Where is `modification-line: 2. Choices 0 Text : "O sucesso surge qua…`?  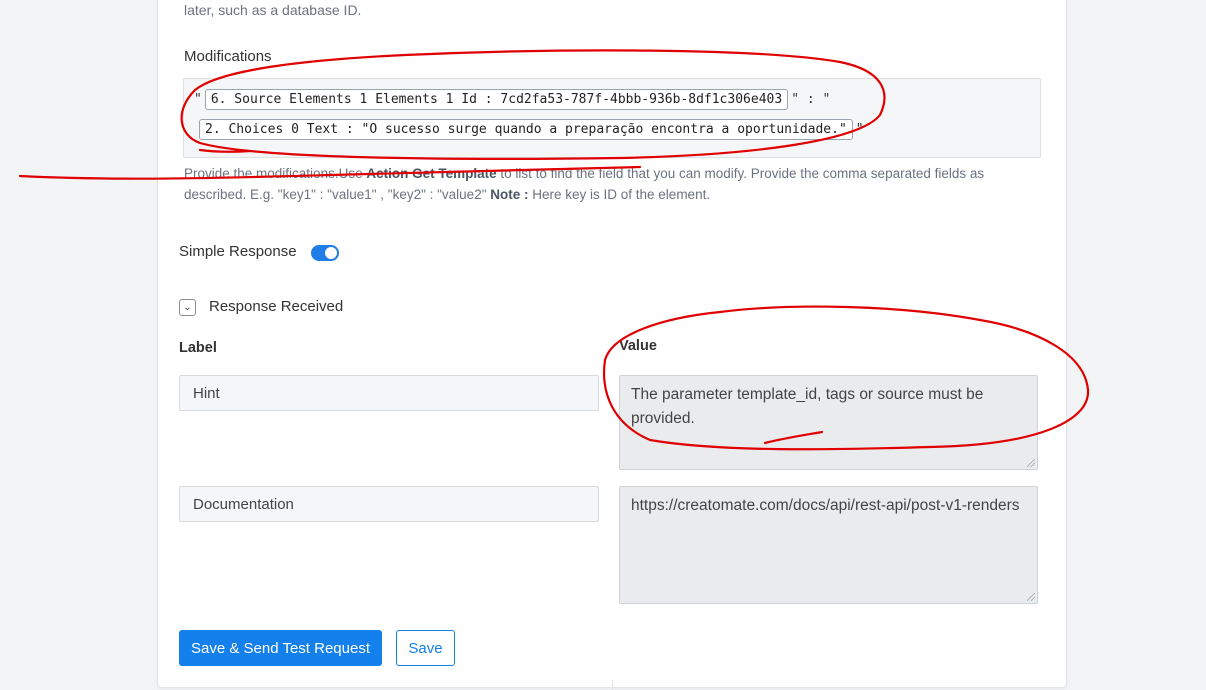 modification-line: 2. Choices 0 Text : "O sucesso surge qua… is located at coordinates (530, 129).